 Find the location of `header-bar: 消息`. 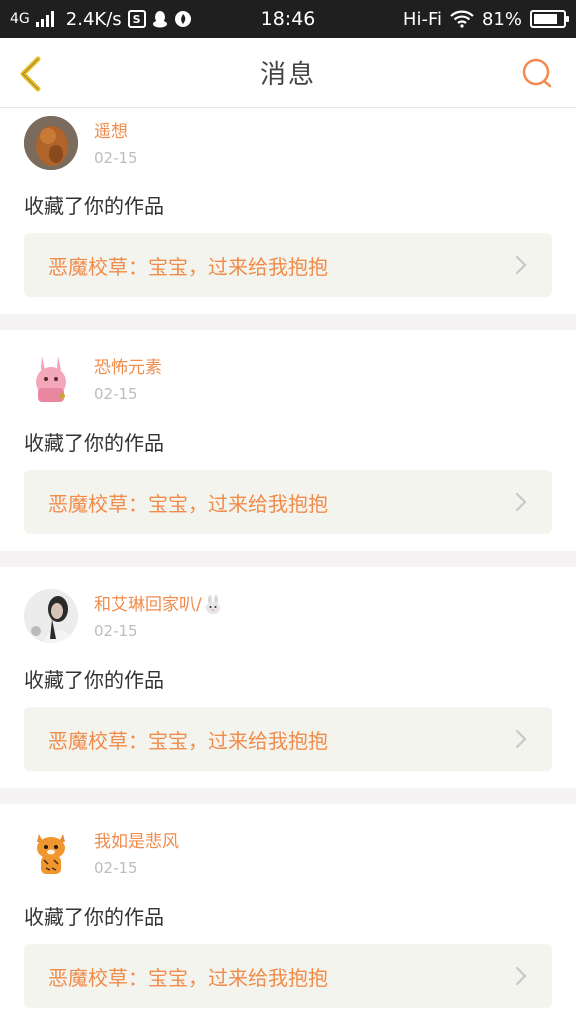

header-bar: 消息 is located at coordinates (288, 73).